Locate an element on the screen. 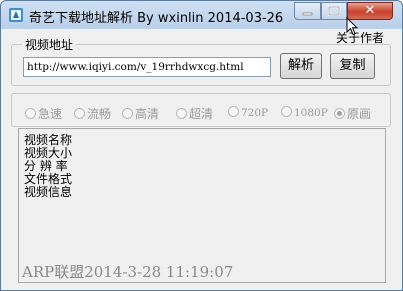 The height and width of the screenshot is (291, 403). url-group-legend: 视频地址 is located at coordinates (49, 44).